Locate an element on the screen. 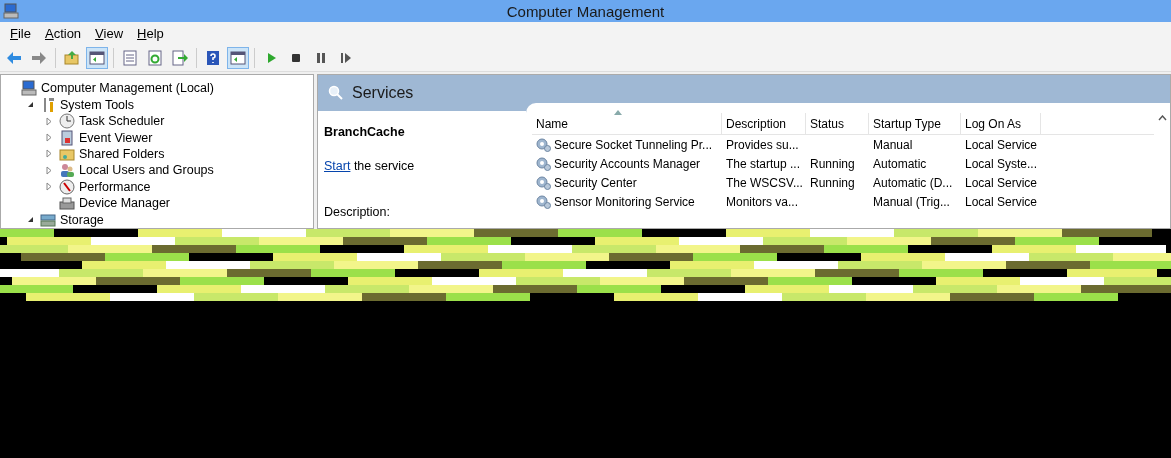 This screenshot has height=458, width=1171. menu-item: File is located at coordinates (20, 33).